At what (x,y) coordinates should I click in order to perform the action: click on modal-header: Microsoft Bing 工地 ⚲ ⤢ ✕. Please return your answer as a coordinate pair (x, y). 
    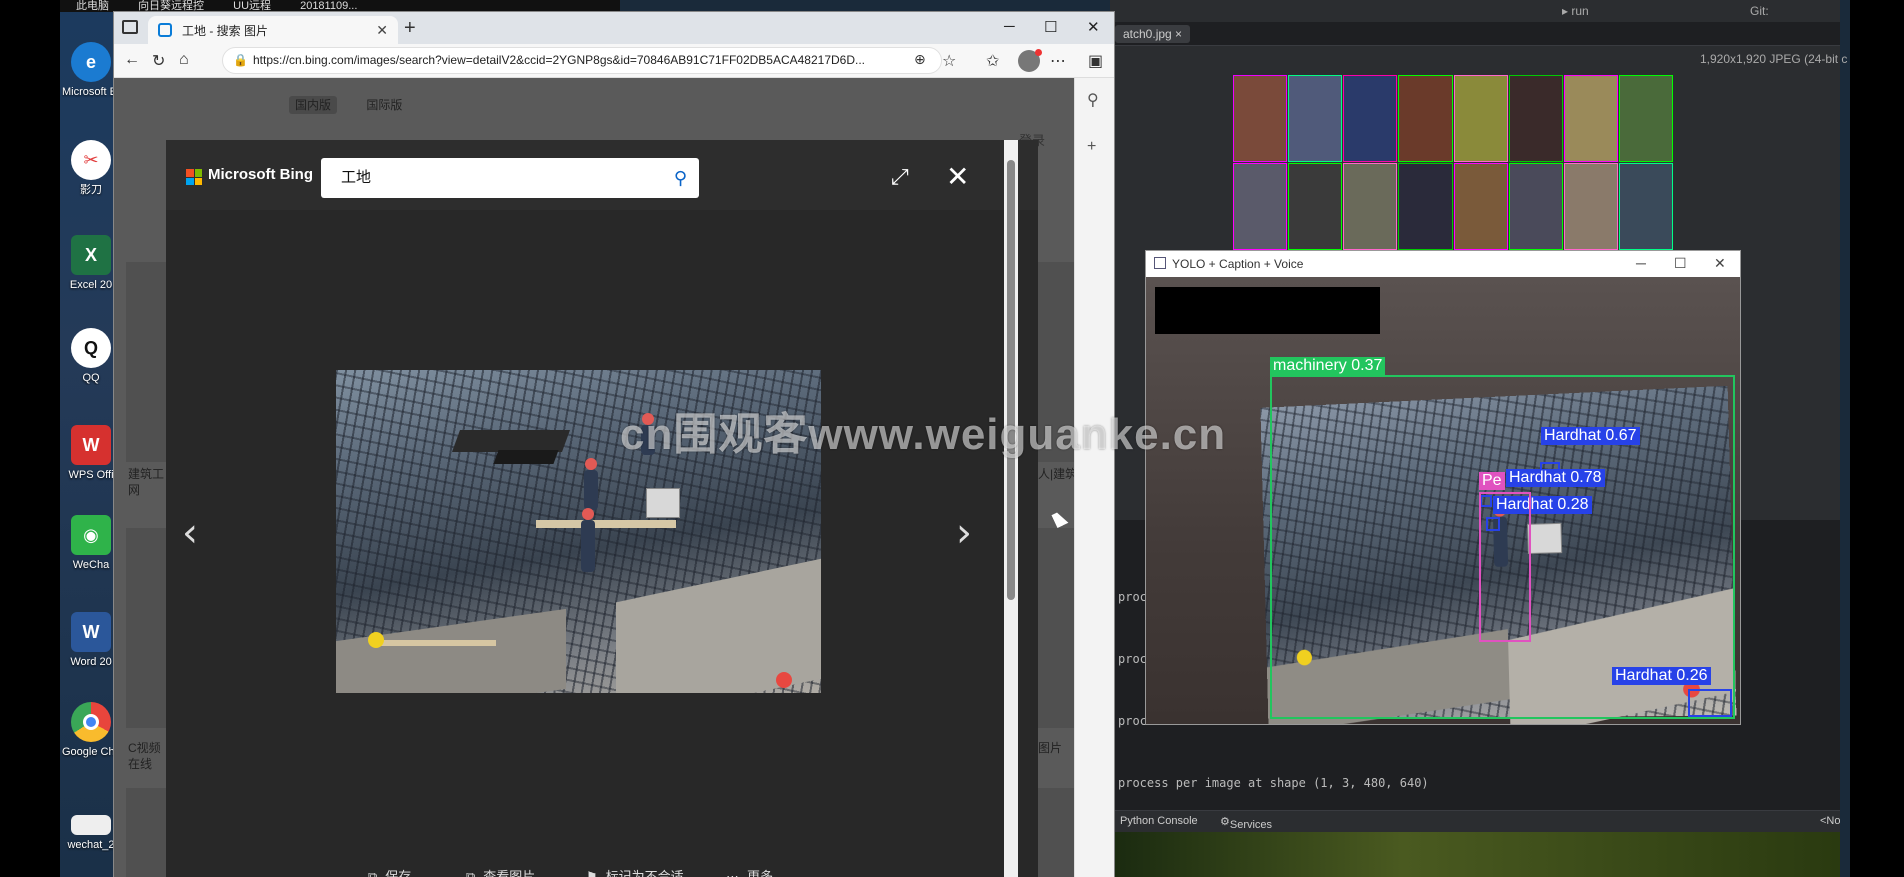
    Looking at the image, I should click on (602, 175).